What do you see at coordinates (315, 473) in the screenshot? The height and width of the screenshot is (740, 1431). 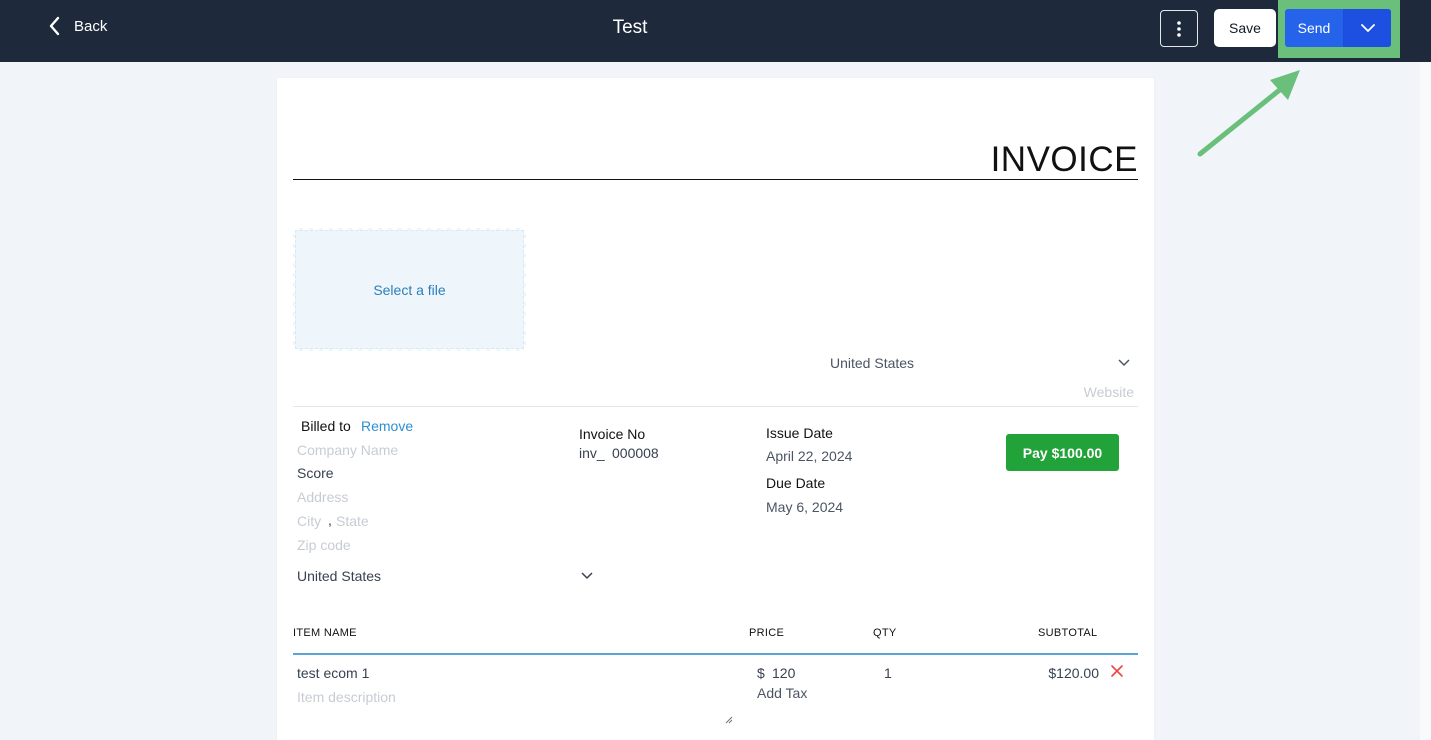 I see `client-name-field: Score` at bounding box center [315, 473].